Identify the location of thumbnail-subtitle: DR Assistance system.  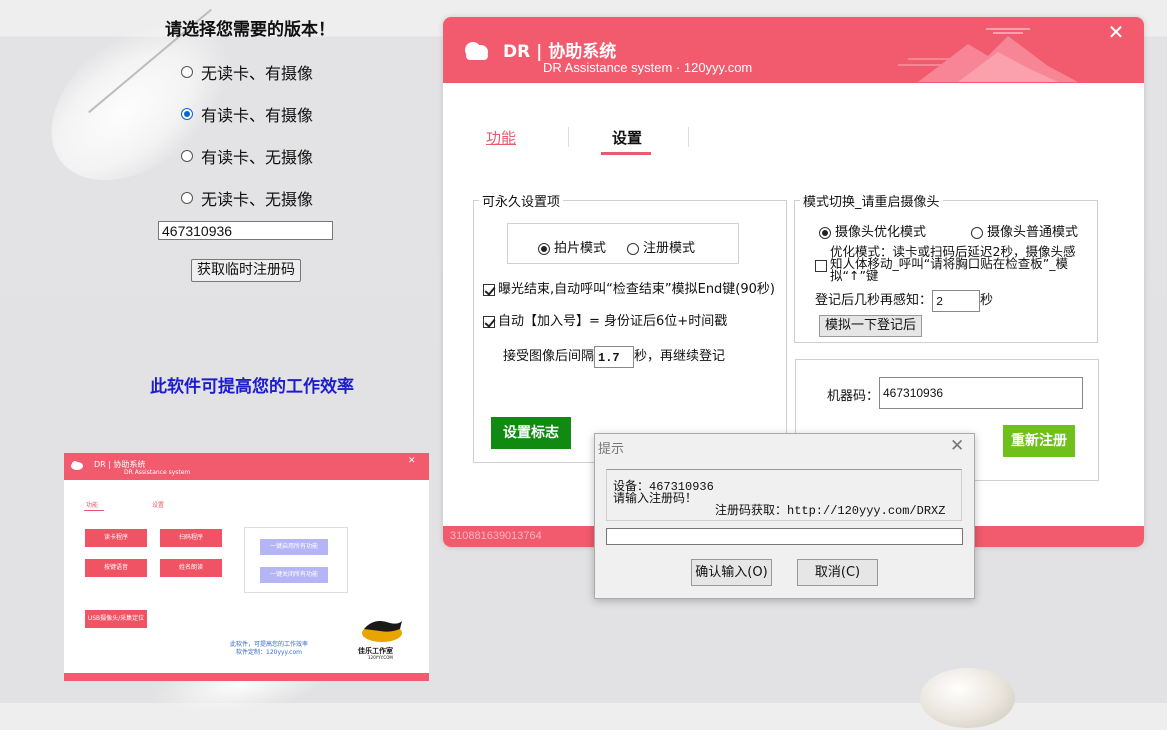
(157, 472).